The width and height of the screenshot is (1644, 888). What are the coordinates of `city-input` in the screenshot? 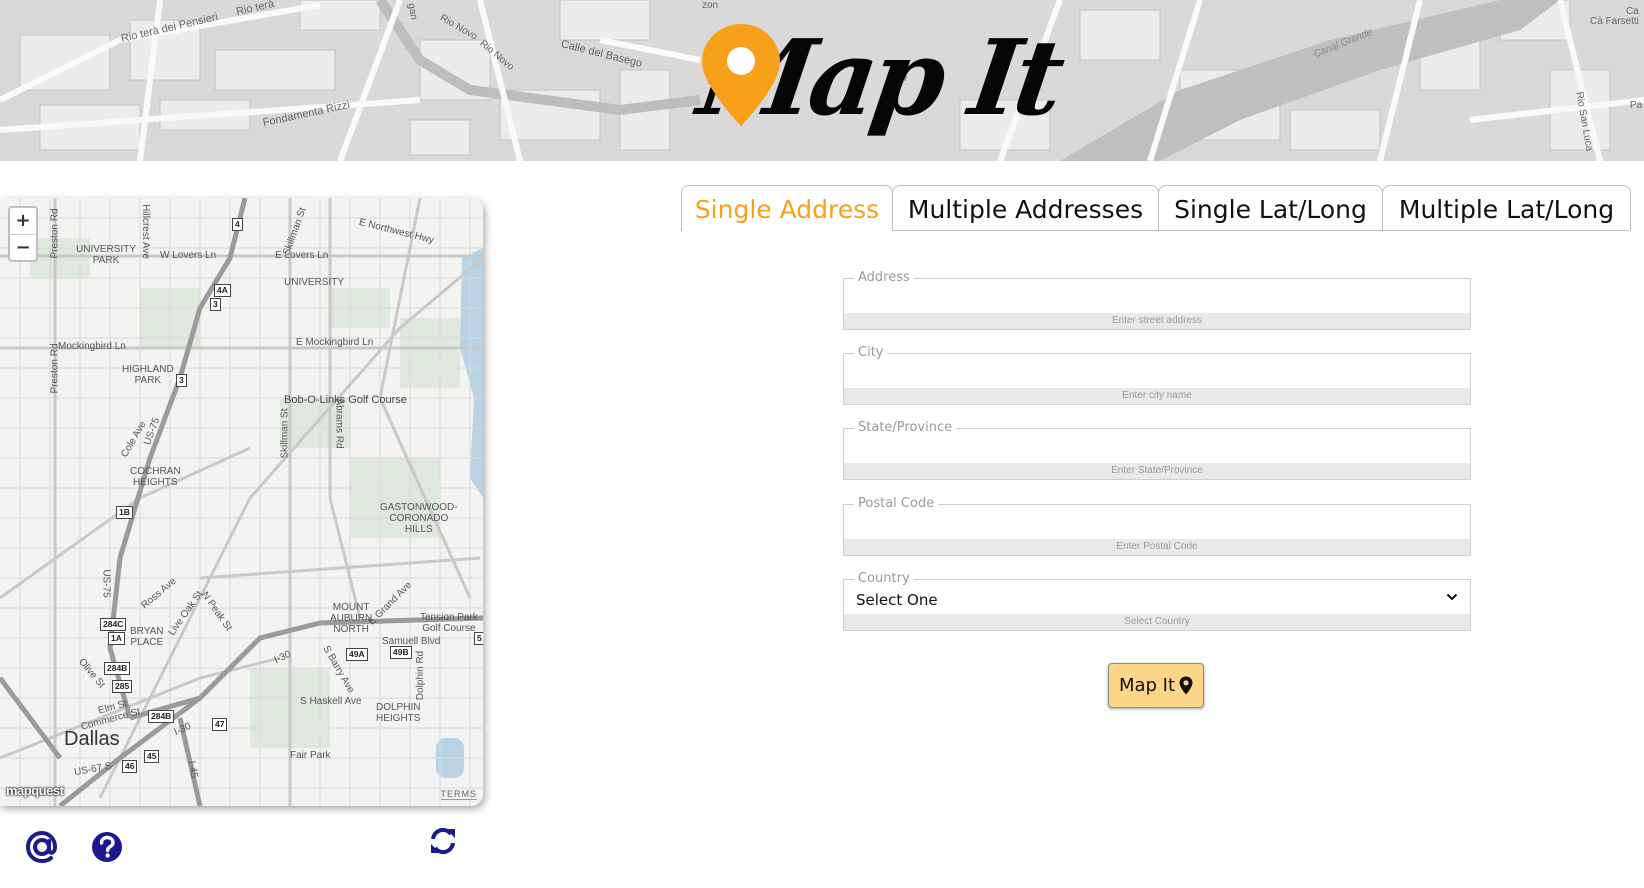 It's located at (1156, 370).